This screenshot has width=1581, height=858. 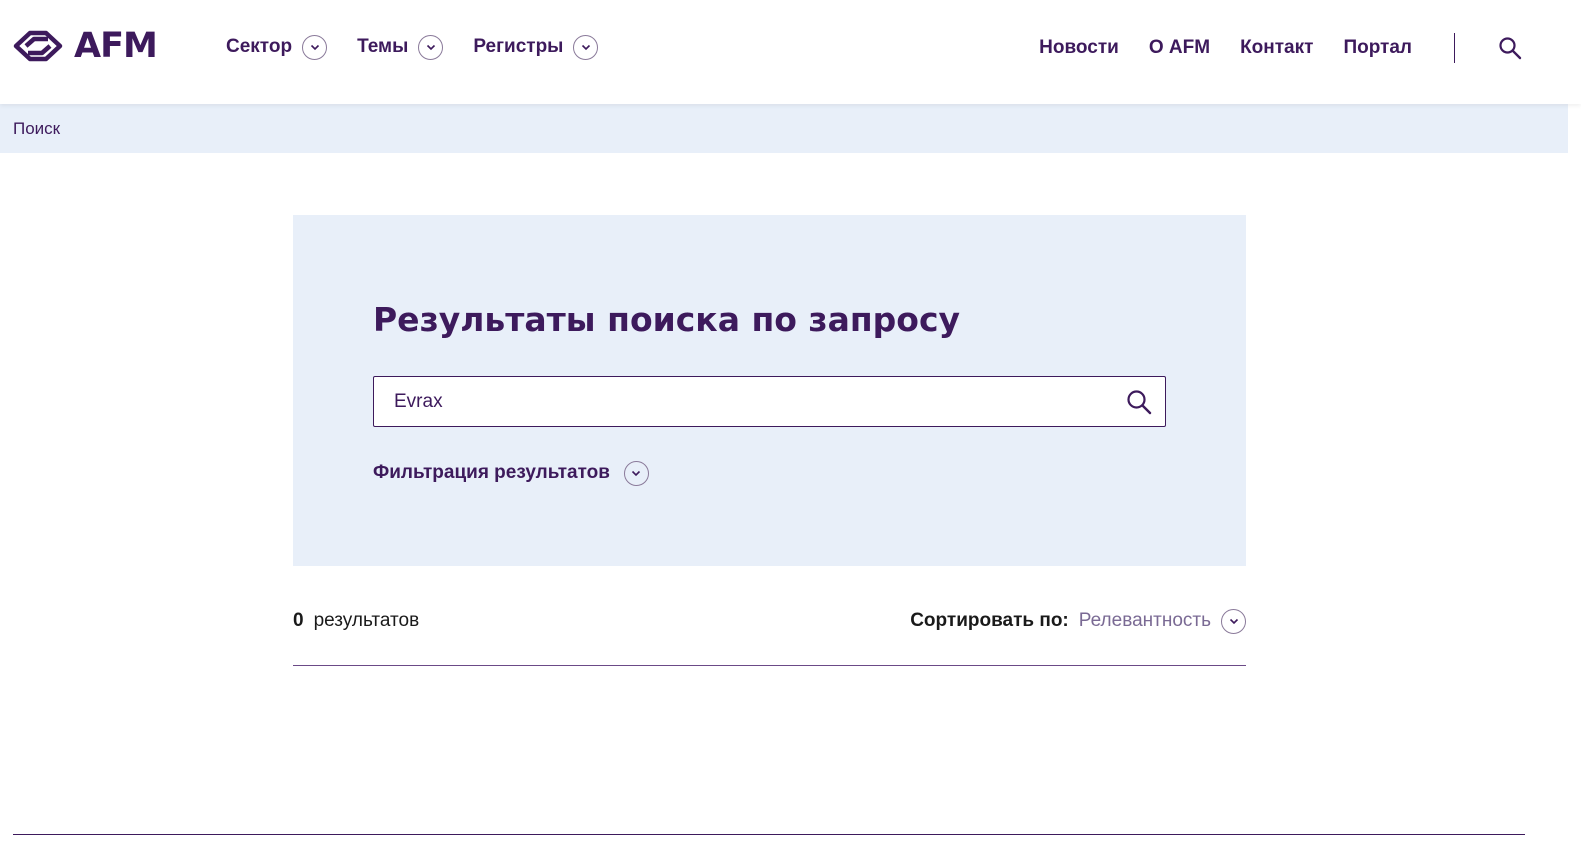 I want to click on nav-link-contact: Контакт, so click(x=1276, y=48).